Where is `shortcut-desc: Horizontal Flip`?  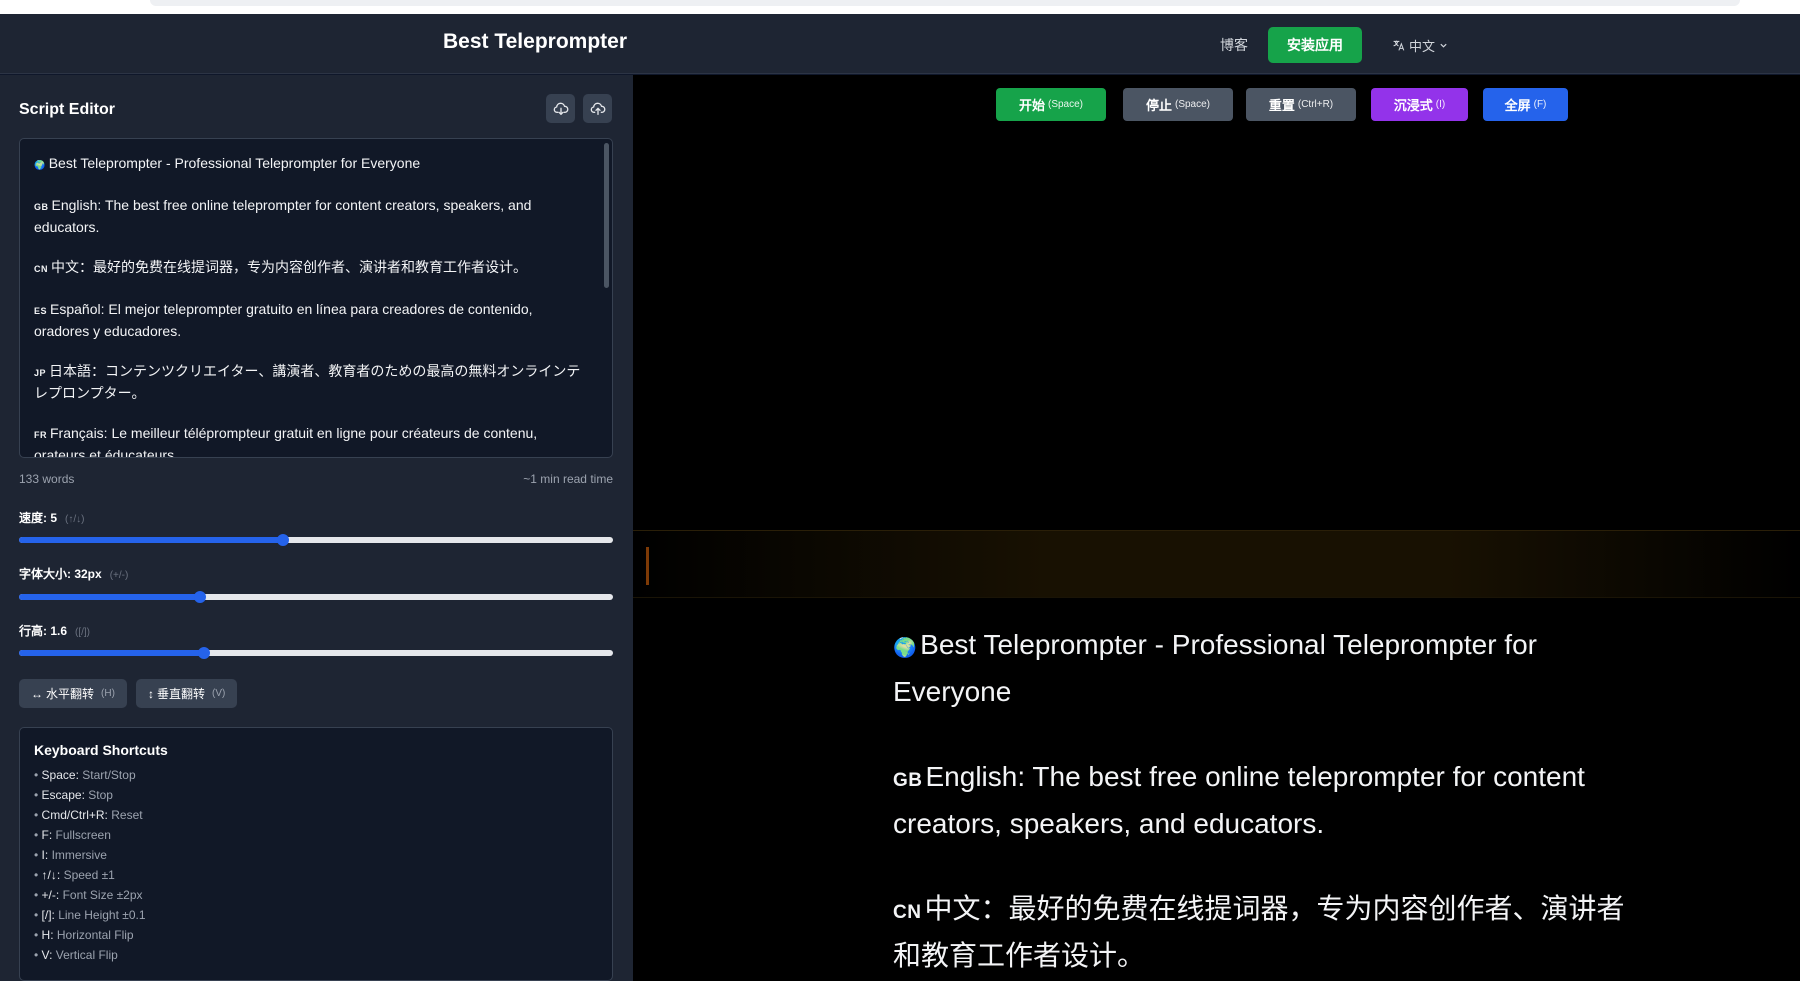
shortcut-desc: Horizontal Flip is located at coordinates (95, 935).